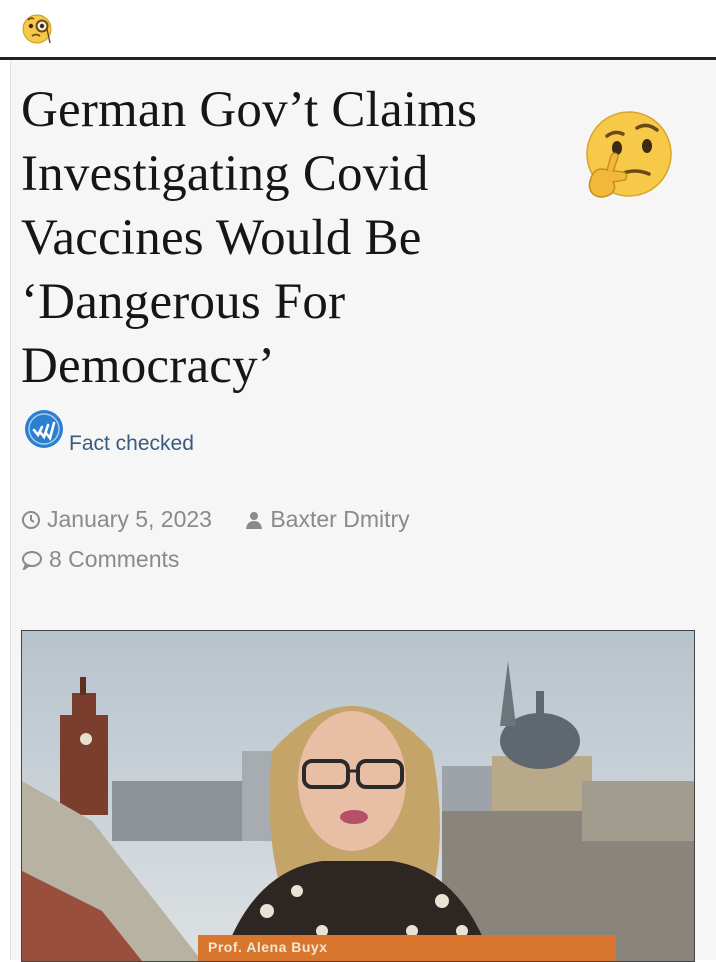 The image size is (716, 962). What do you see at coordinates (228, 546) in the screenshot?
I see `article-meta: January 5, 2023 Baxter Dmitry 8 Comments` at bounding box center [228, 546].